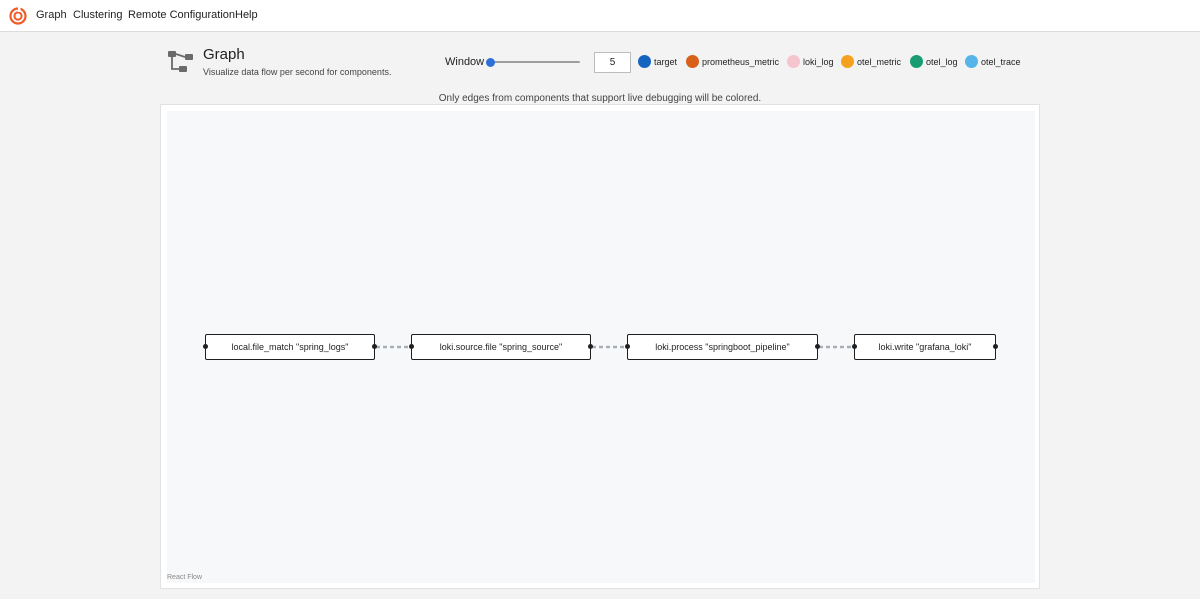 This screenshot has width=1200, height=599. What do you see at coordinates (666, 62) in the screenshot?
I see `legend-label: target` at bounding box center [666, 62].